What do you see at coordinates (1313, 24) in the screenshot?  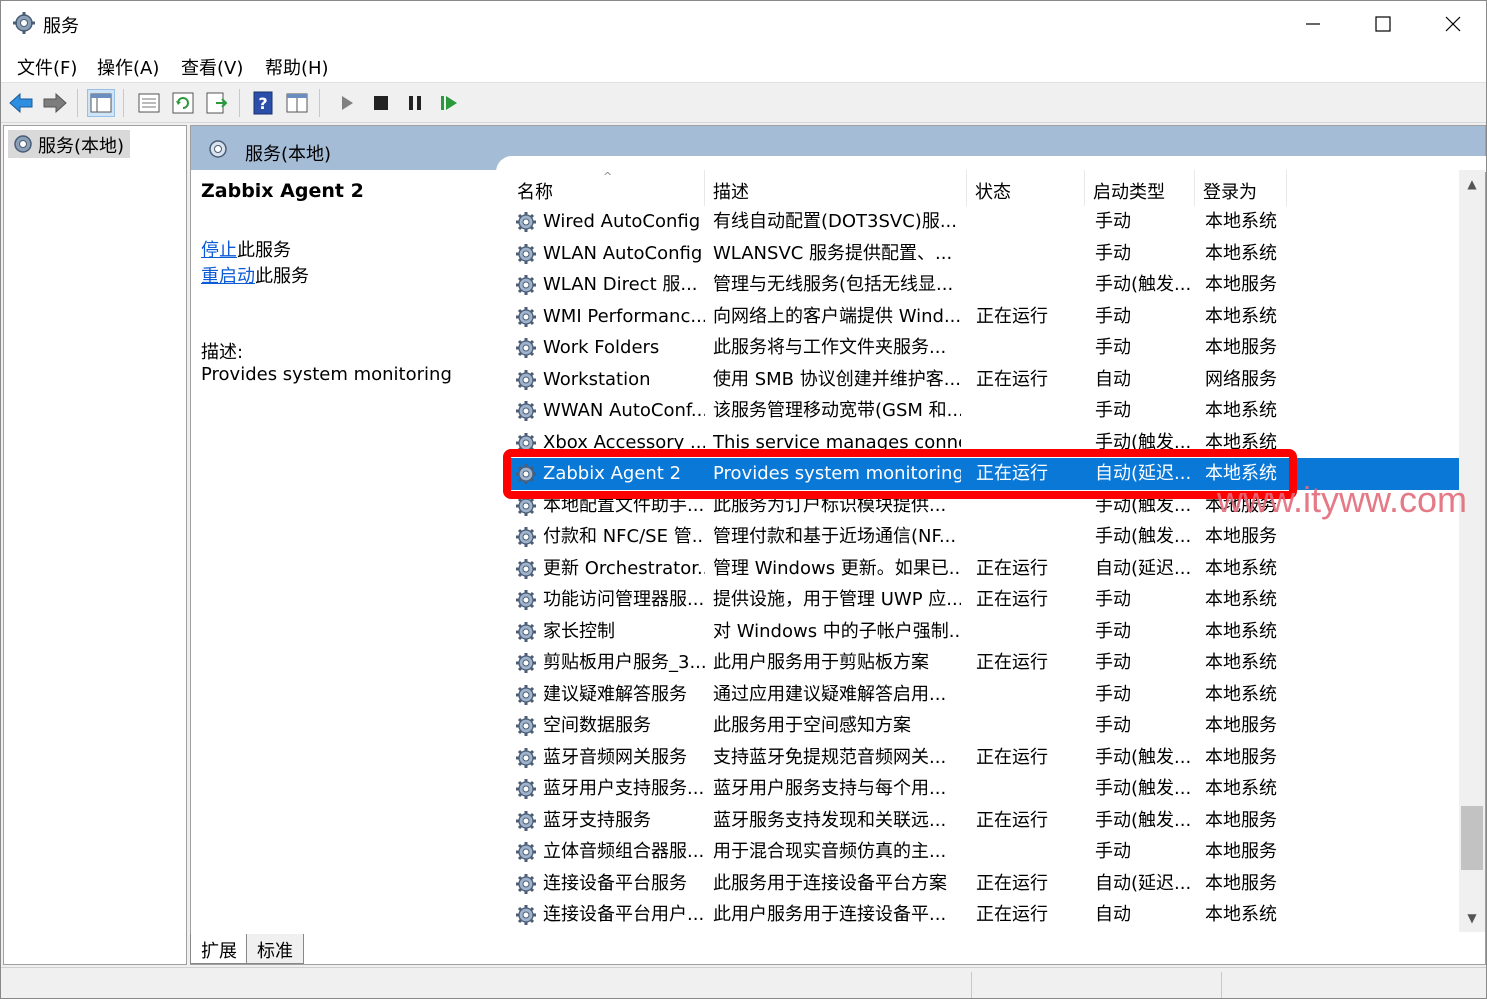 I see `minimize-button` at bounding box center [1313, 24].